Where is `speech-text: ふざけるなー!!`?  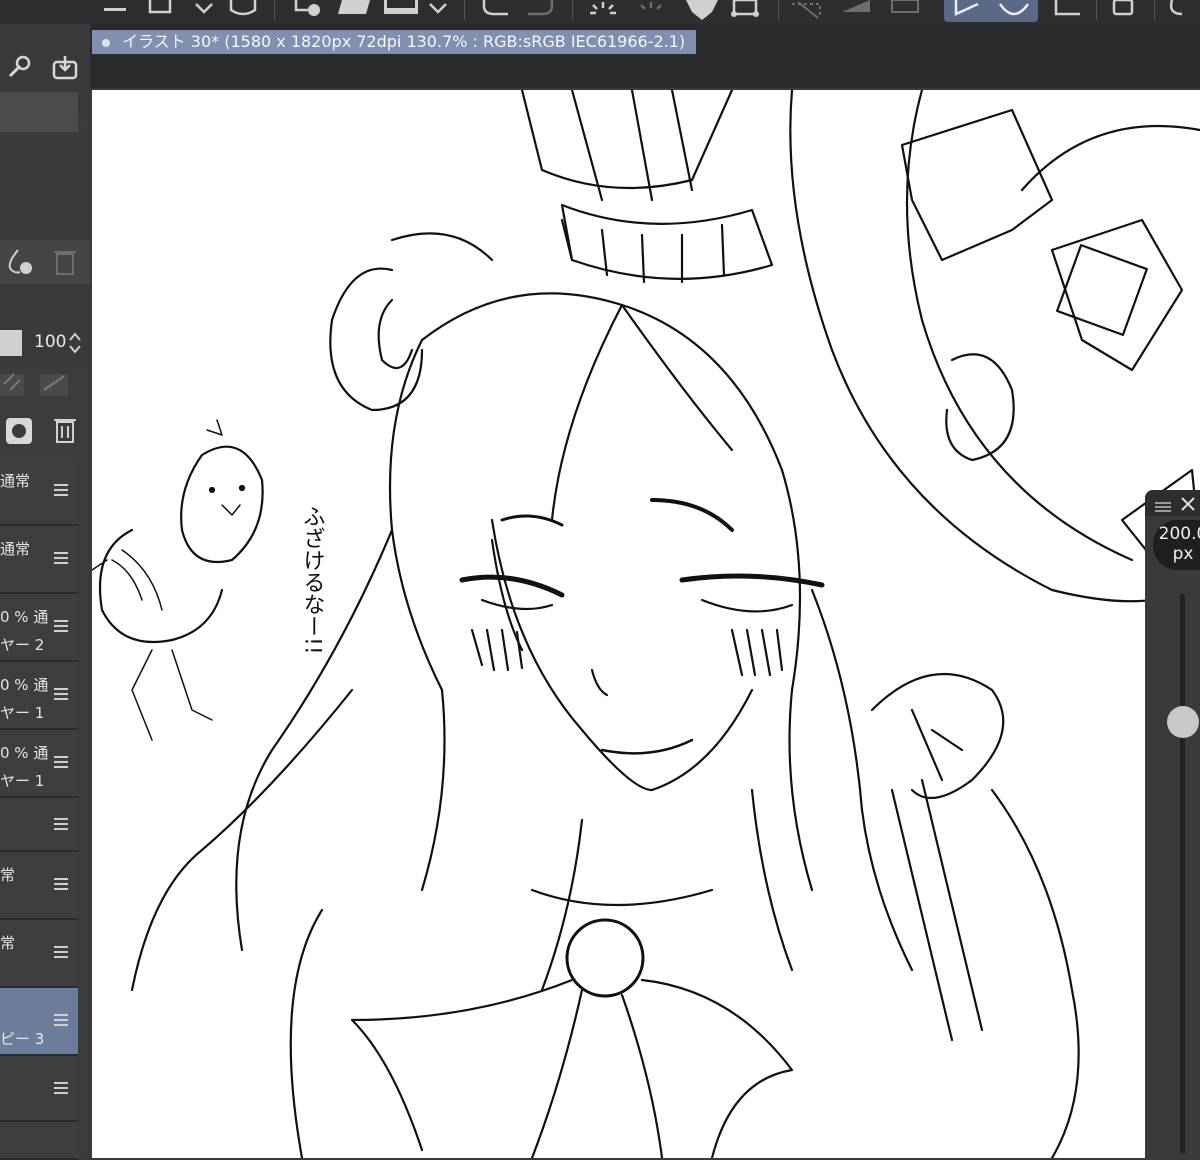
speech-text: ふざけるなー!! is located at coordinates (312, 580).